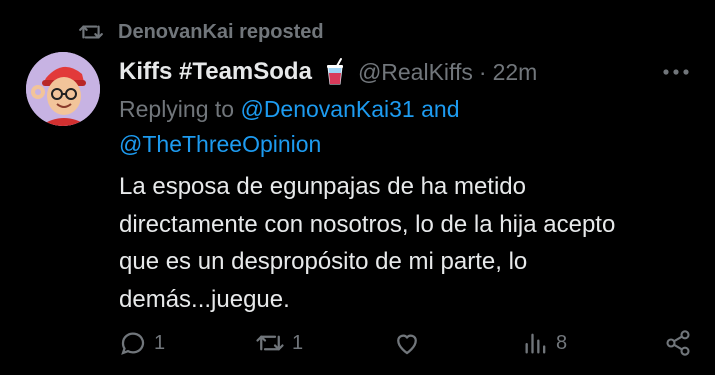  What do you see at coordinates (221, 32) in the screenshot?
I see `repost-text: DenovanKai reposted` at bounding box center [221, 32].